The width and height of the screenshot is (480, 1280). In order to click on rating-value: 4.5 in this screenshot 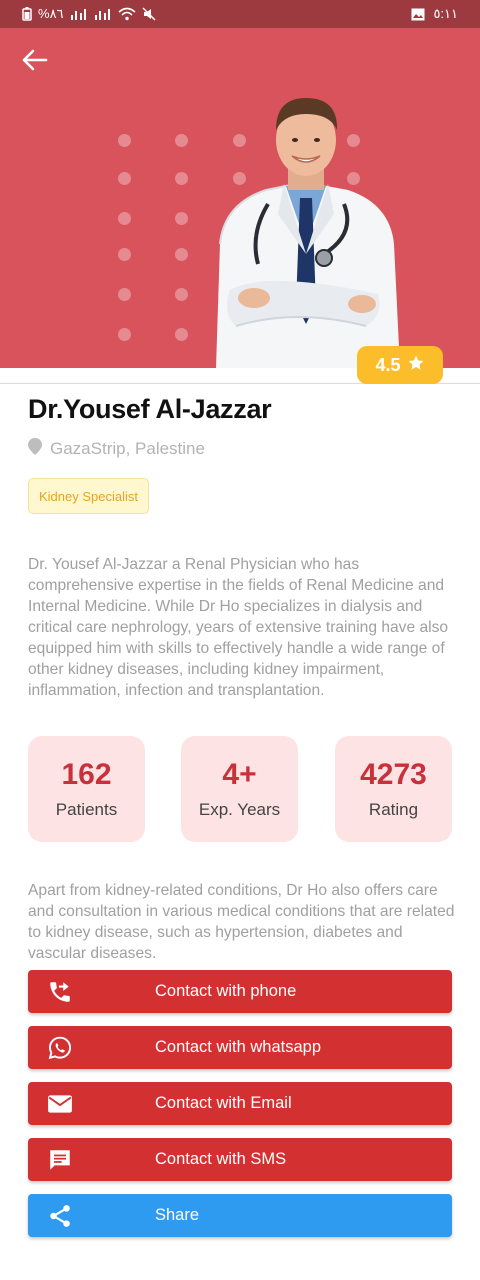, I will do `click(388, 364)`.